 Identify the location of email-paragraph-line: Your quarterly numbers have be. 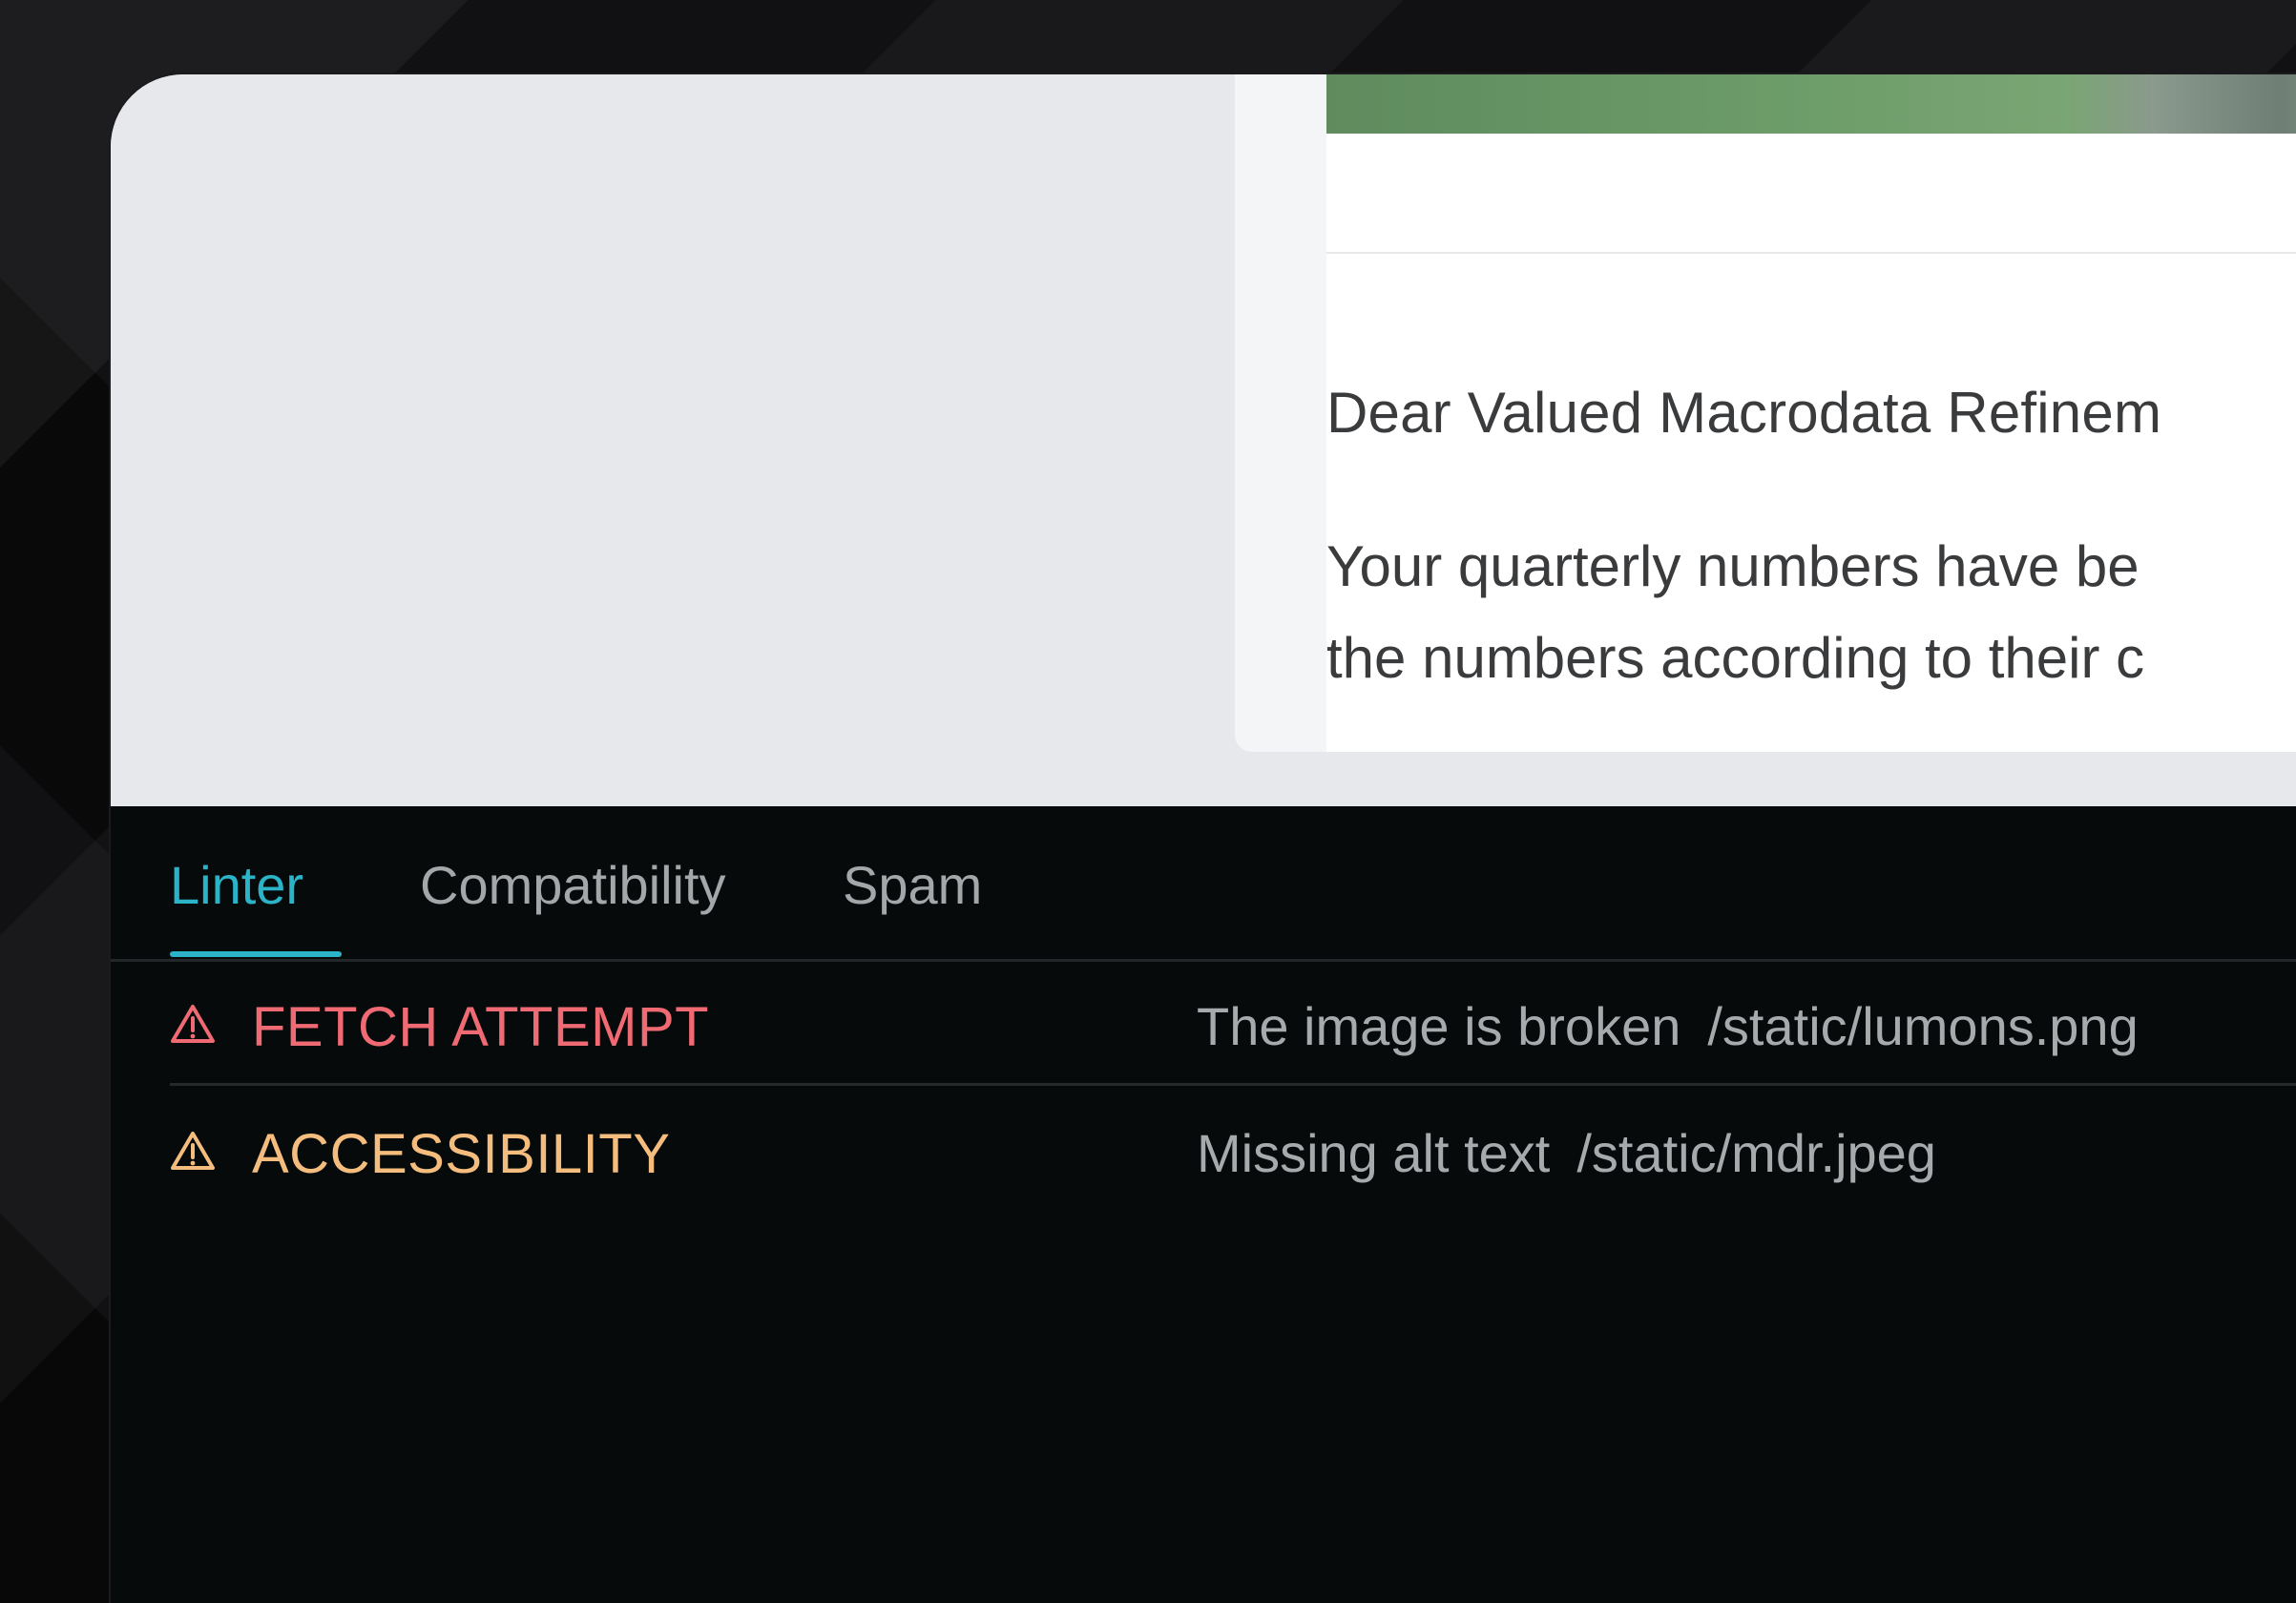
(1732, 566).